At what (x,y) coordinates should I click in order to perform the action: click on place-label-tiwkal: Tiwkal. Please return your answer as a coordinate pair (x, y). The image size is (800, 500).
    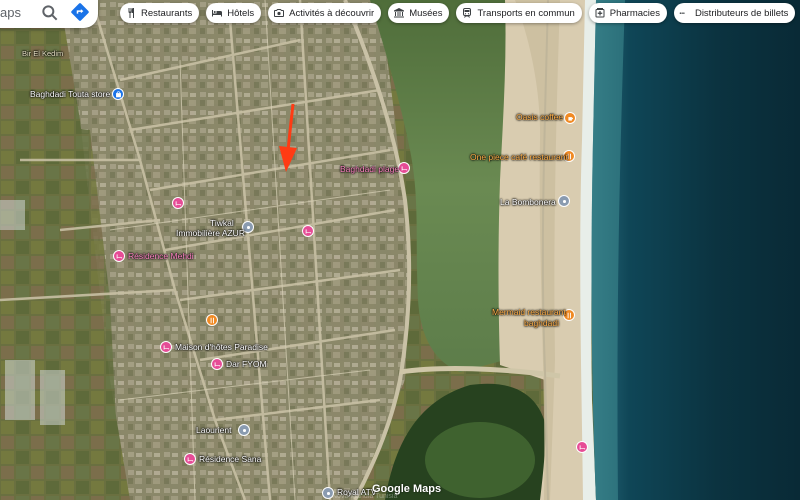
    Looking at the image, I should click on (222, 223).